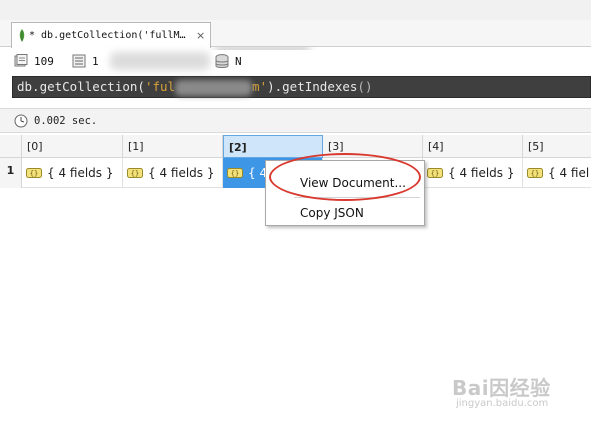  Describe the element at coordinates (173, 146) in the screenshot. I see `column-header-1: [1]` at that location.